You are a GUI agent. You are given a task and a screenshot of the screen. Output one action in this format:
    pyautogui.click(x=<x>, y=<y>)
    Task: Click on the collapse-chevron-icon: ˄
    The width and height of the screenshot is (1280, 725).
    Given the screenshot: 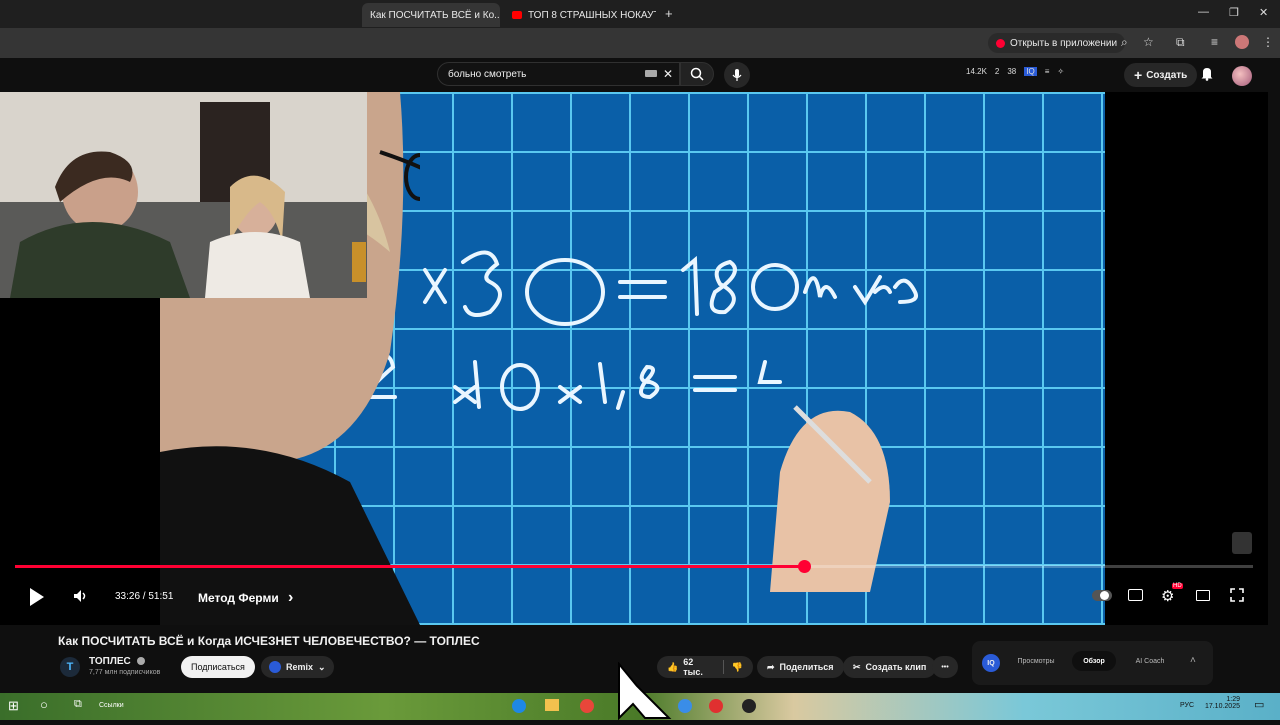 What is the action you would take?
    pyautogui.click(x=1193, y=660)
    